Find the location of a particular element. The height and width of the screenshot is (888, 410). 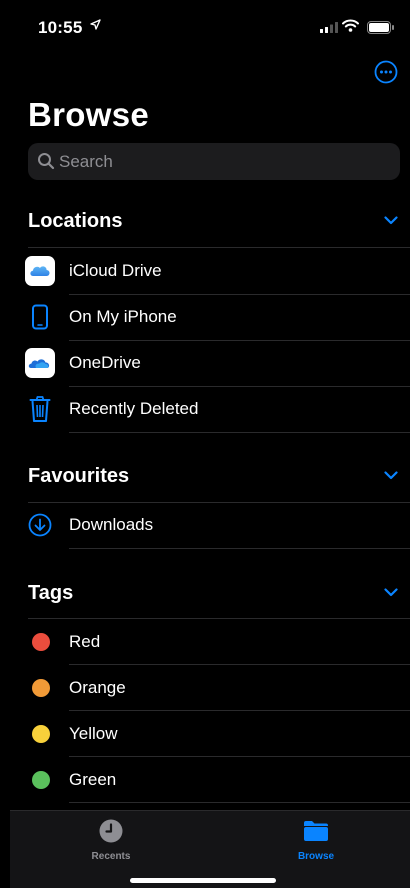

search-placeholder: Search is located at coordinates (86, 161).